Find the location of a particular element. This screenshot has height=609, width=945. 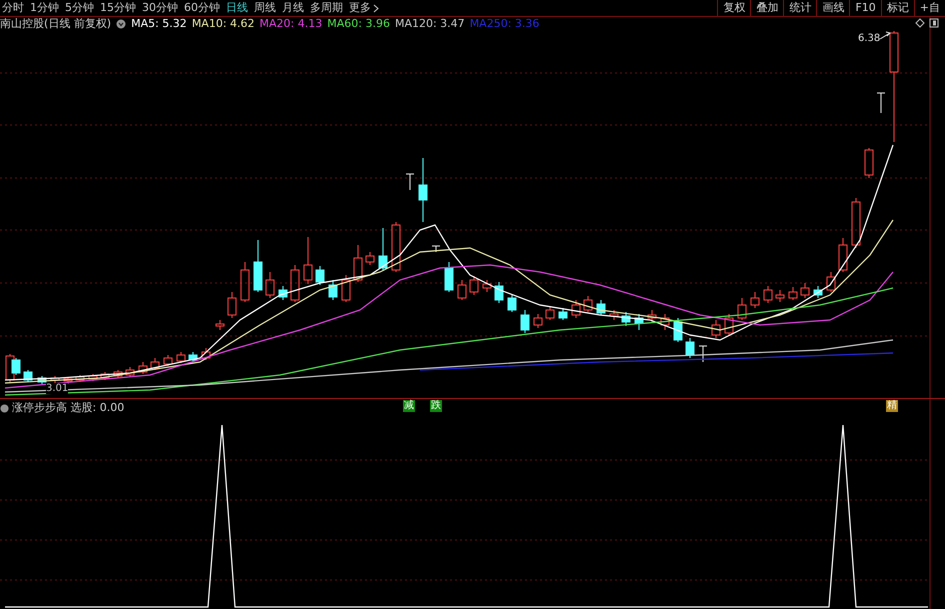

high-price-label: 6.38 is located at coordinates (869, 39).